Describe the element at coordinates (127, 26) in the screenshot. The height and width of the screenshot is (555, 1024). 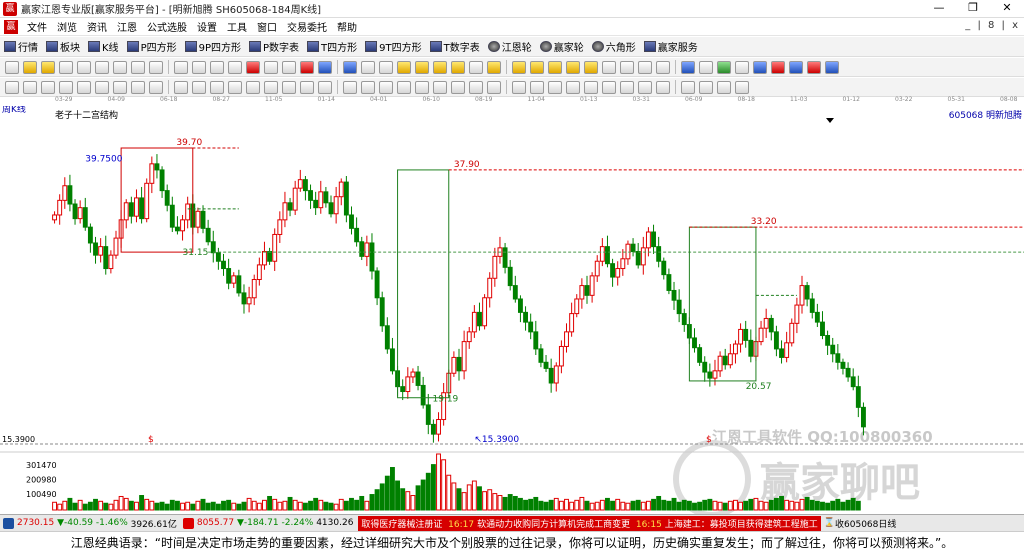
I see `menu-gann: 江恩` at that location.